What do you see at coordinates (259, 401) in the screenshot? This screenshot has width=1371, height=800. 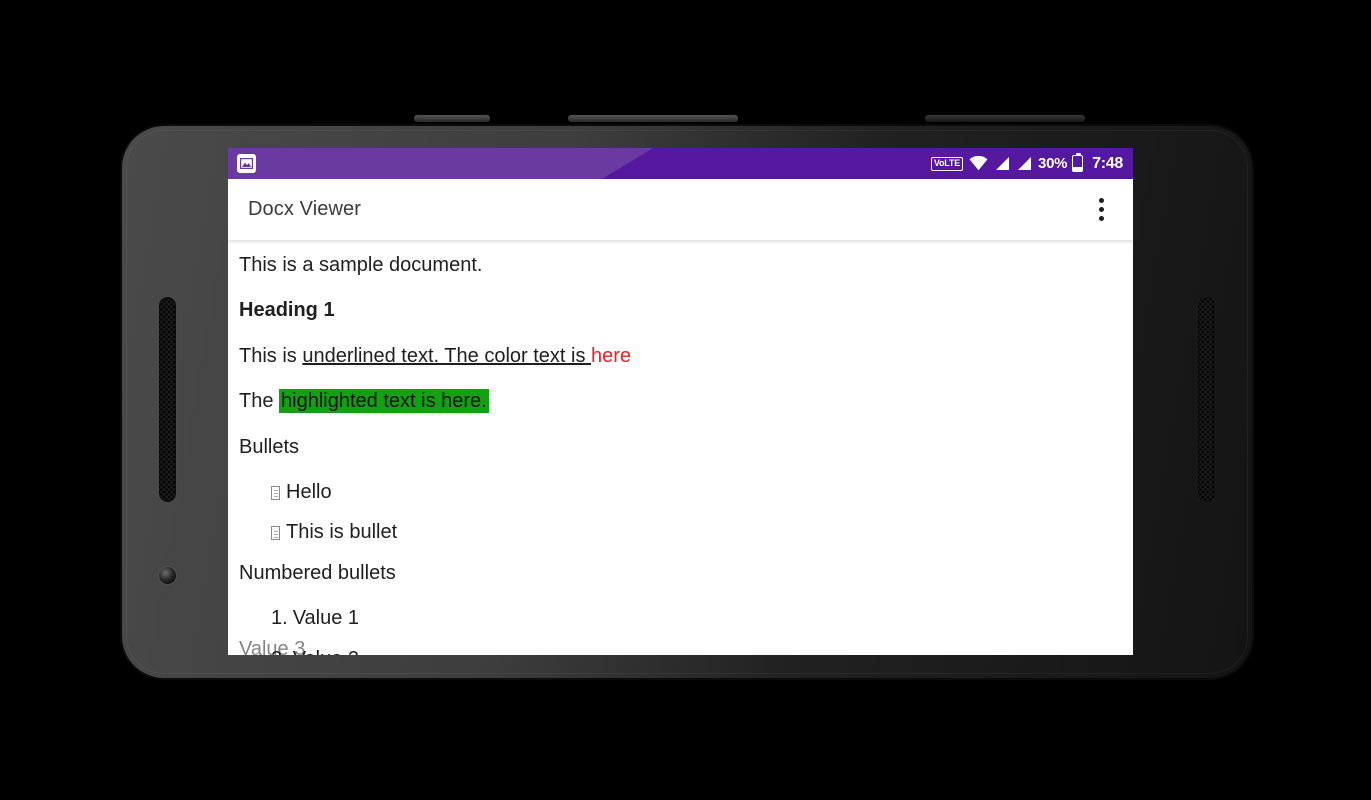 I see `highlight-line-prefix: The` at bounding box center [259, 401].